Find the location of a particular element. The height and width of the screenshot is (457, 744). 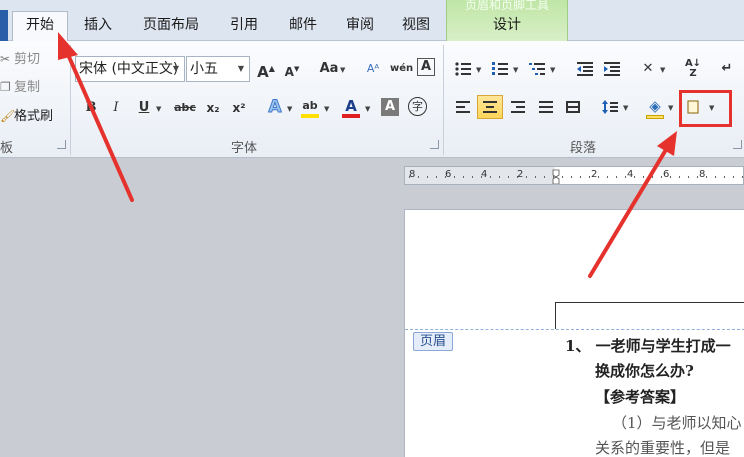

strikethrough-icon: abc is located at coordinates (185, 107).